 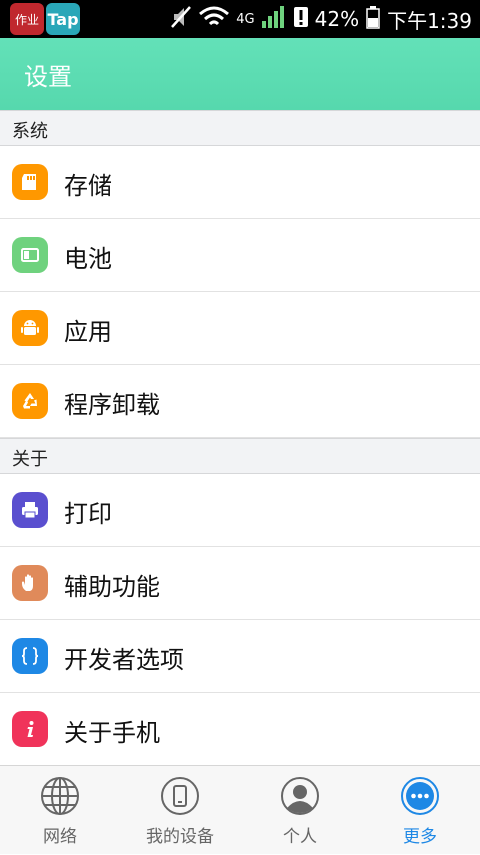 What do you see at coordinates (181, 19) in the screenshot?
I see `mute-icon` at bounding box center [181, 19].